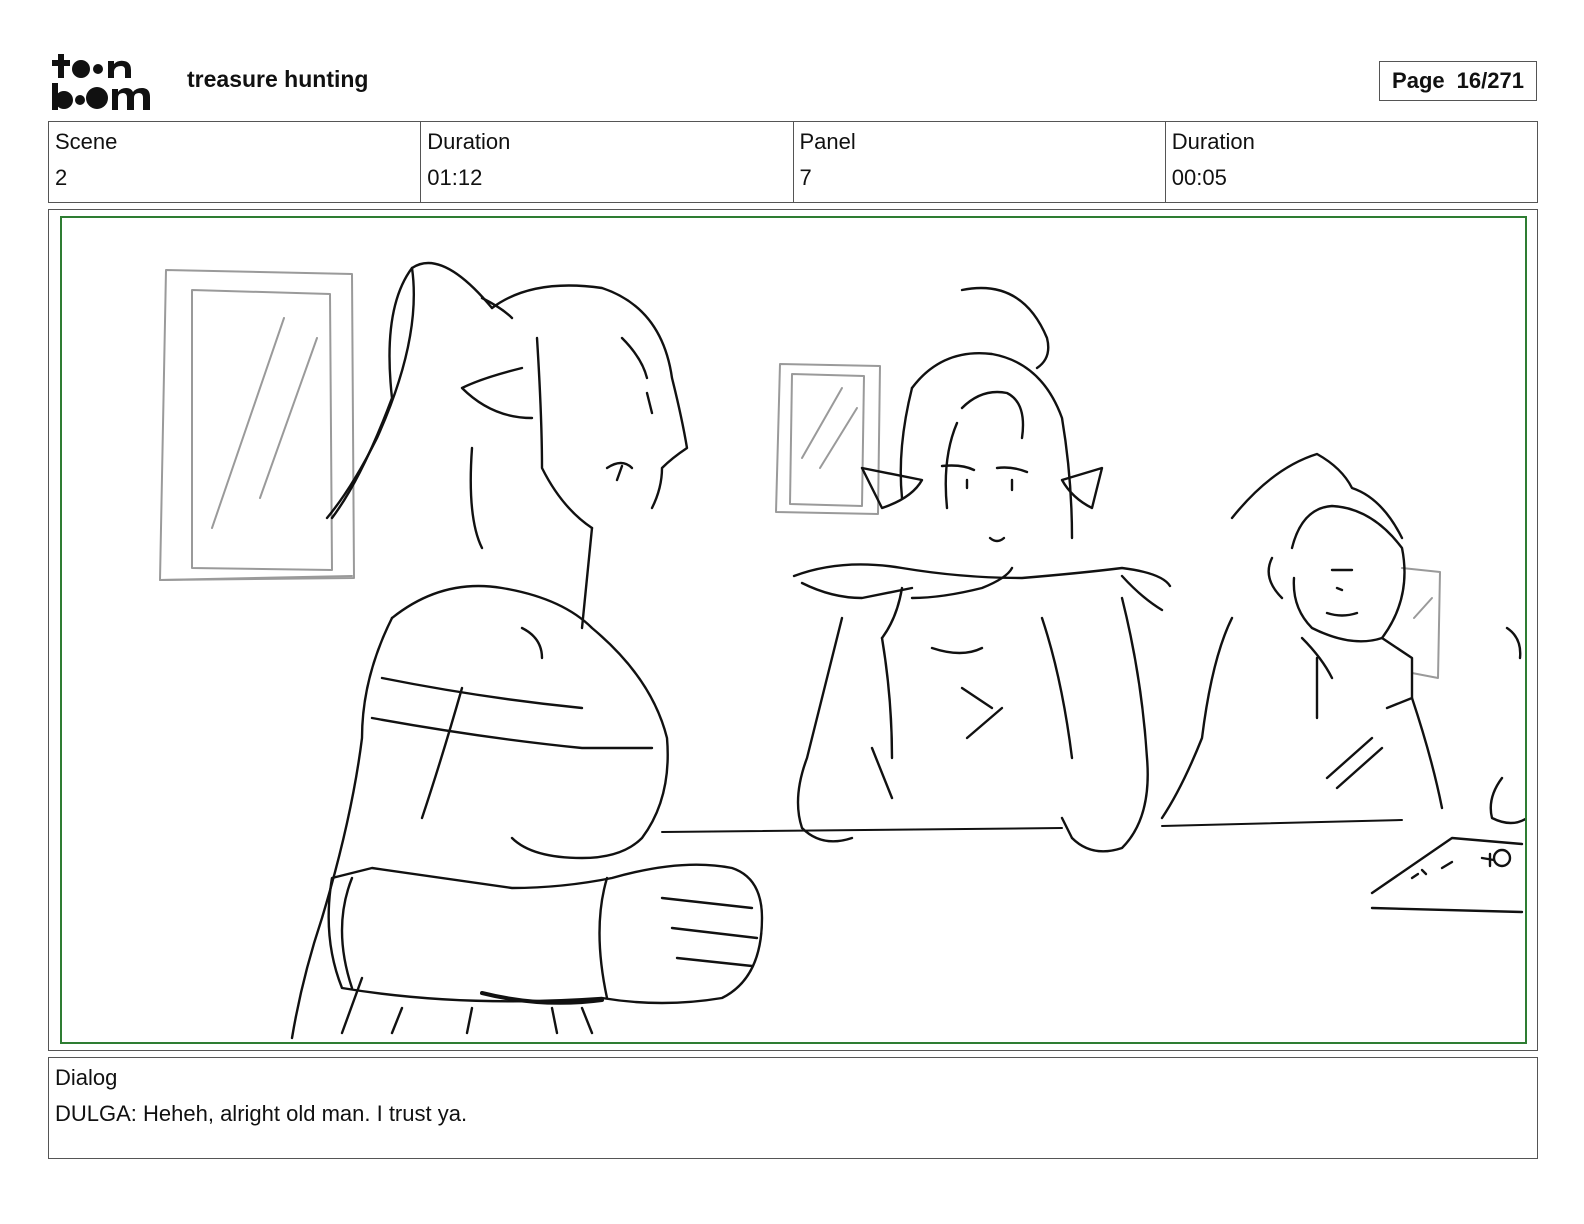 This screenshot has width=1584, height=1224. I want to click on scene-duration-value: 01:12, so click(455, 177).